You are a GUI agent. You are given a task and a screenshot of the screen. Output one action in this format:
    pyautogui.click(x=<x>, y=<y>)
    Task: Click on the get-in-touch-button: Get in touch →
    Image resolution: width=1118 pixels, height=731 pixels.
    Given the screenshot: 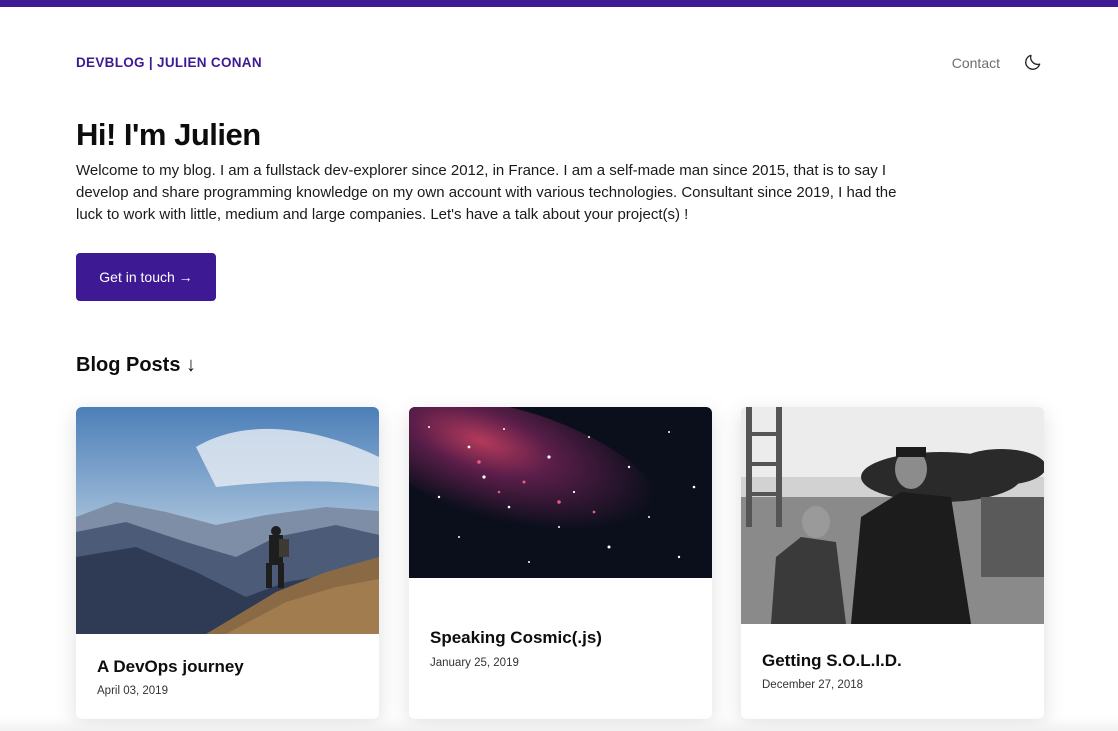 What is the action you would take?
    pyautogui.click(x=146, y=277)
    